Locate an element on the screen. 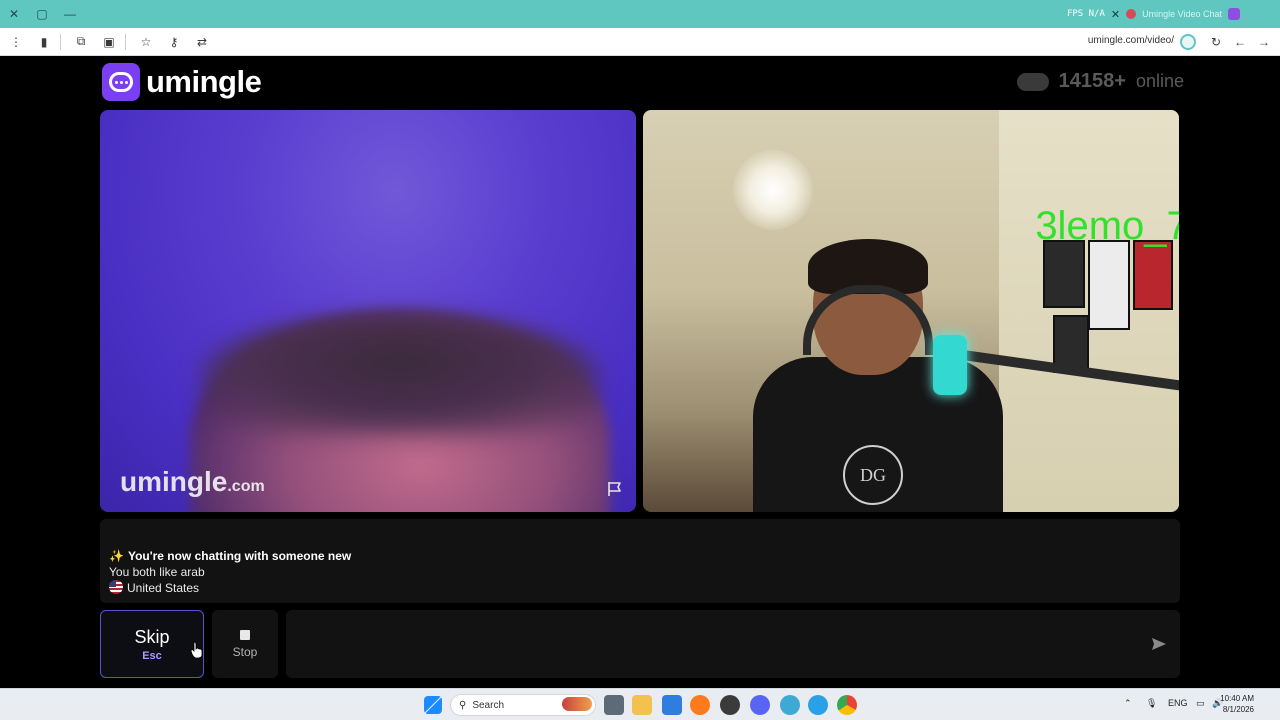  sparkle-icon: ✨ is located at coordinates (116, 556).